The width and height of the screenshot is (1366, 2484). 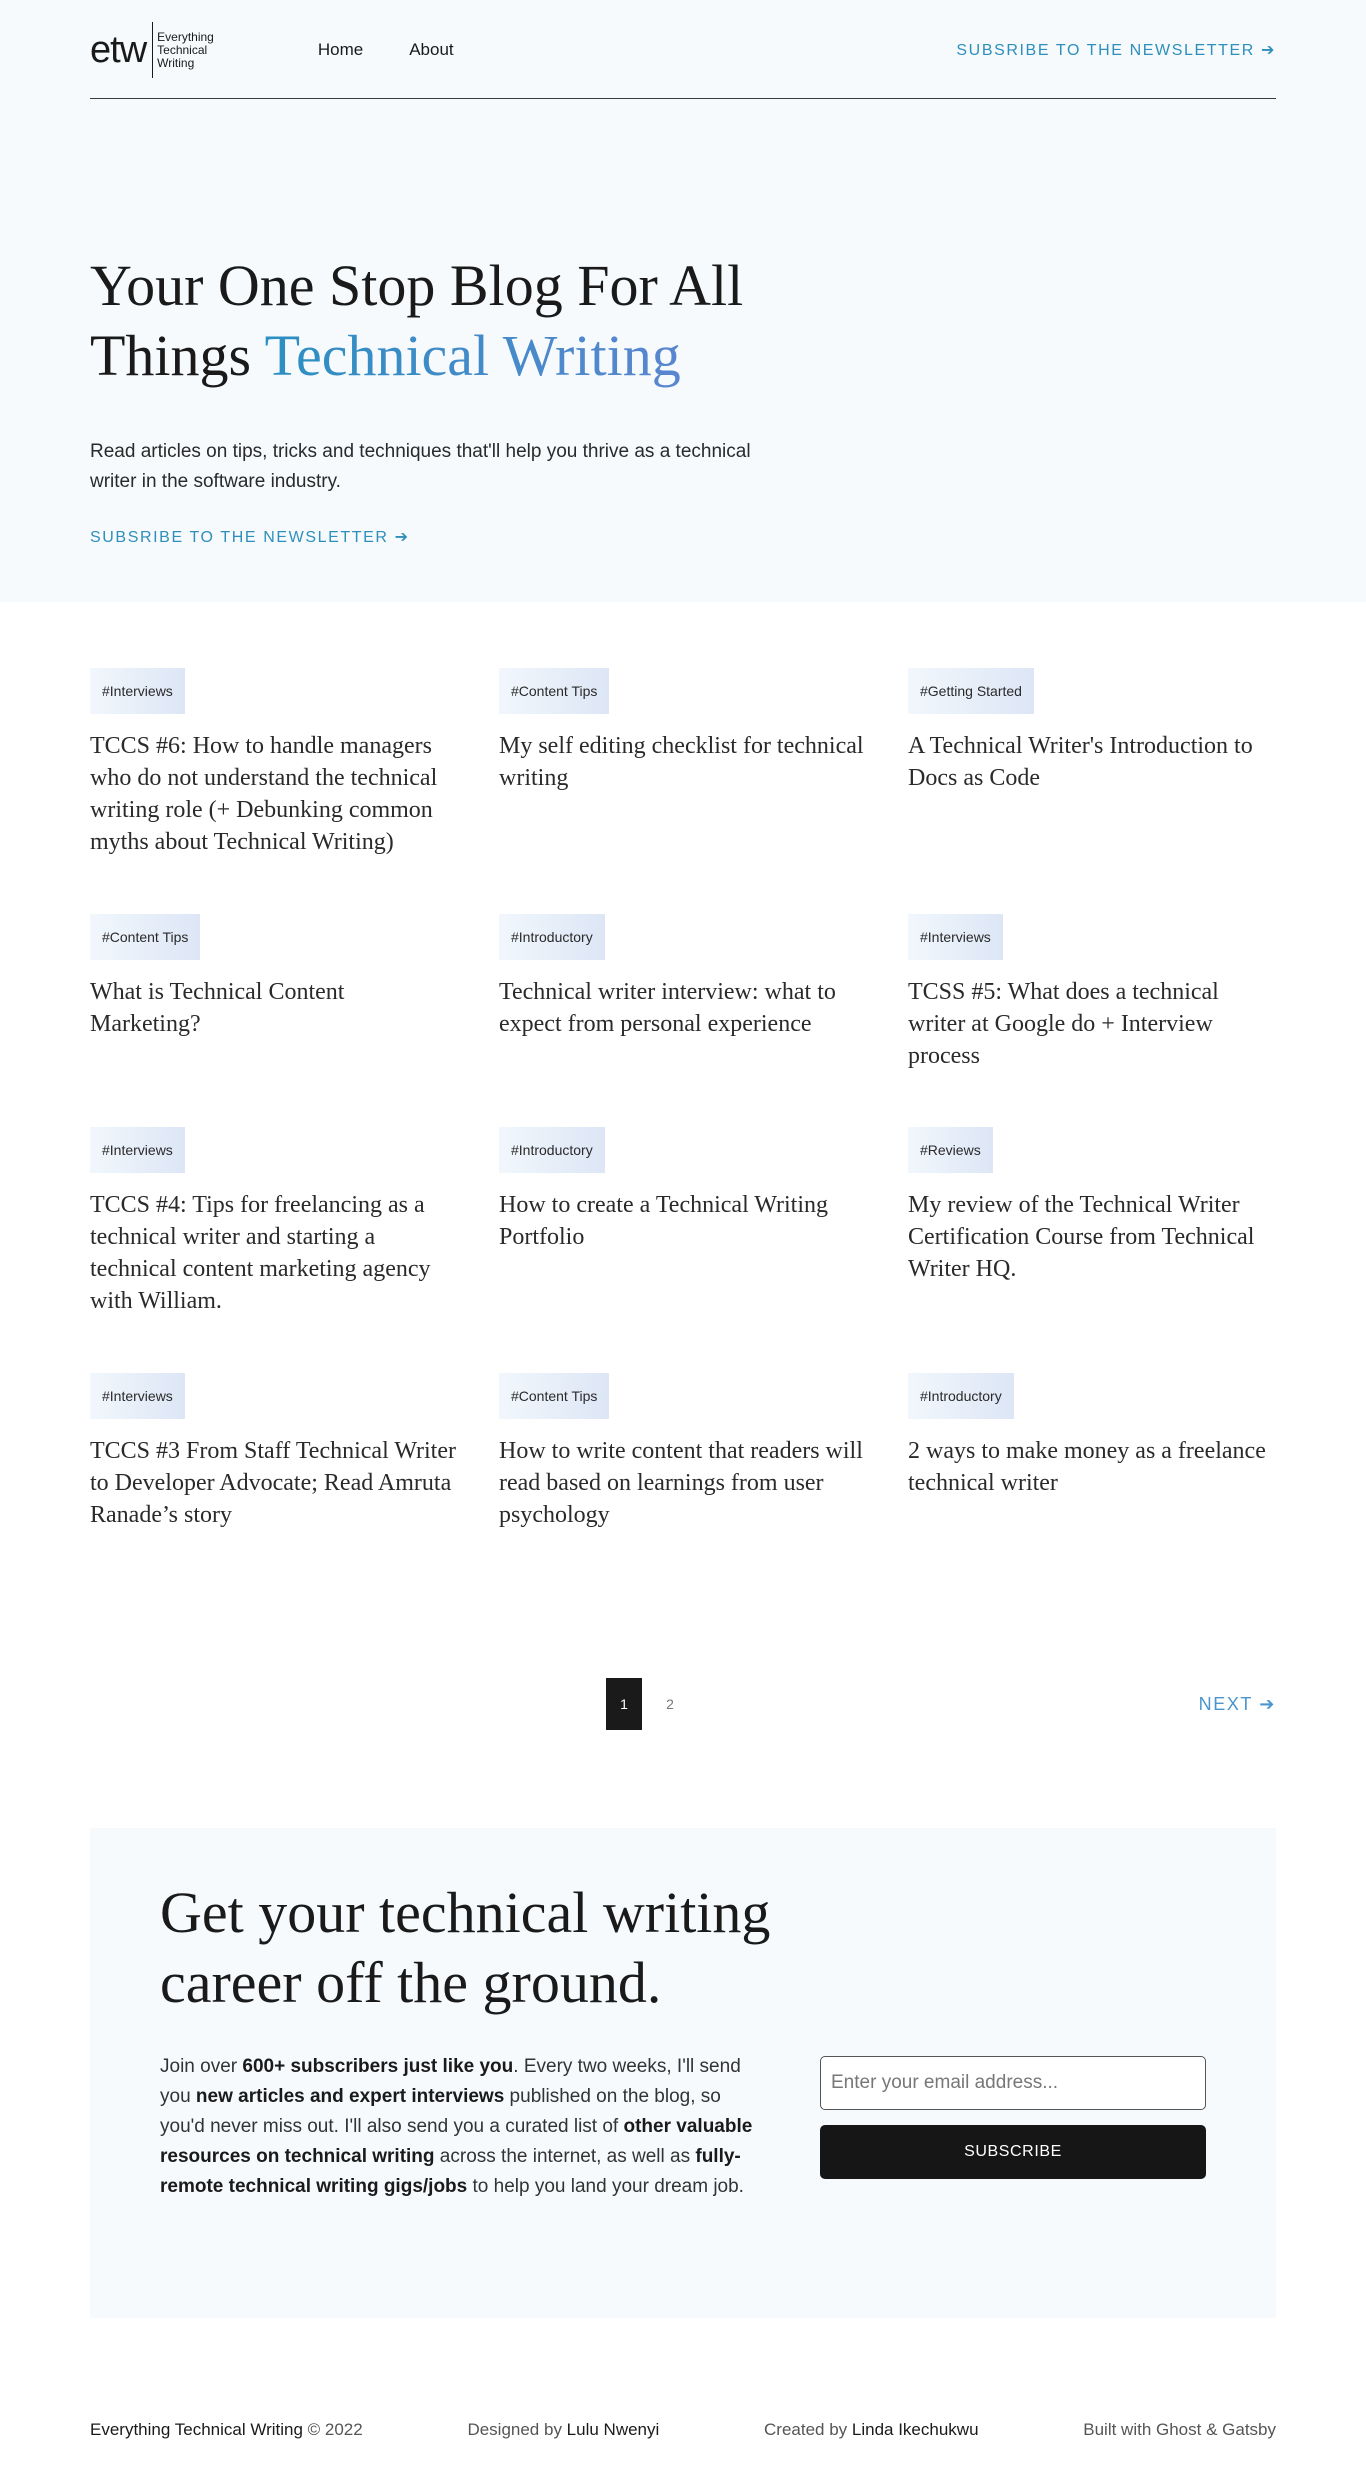 What do you see at coordinates (378, 2066) in the screenshot?
I see `signup-highlight: 600+ subscribers just like you` at bounding box center [378, 2066].